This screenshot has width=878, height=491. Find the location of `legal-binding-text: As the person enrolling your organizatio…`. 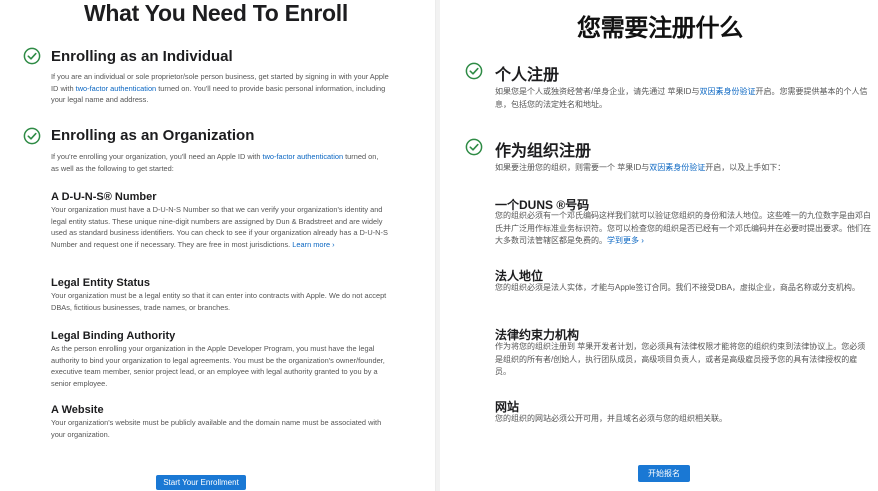

legal-binding-text: As the person enrolling your organizatio… is located at coordinates (218, 366).